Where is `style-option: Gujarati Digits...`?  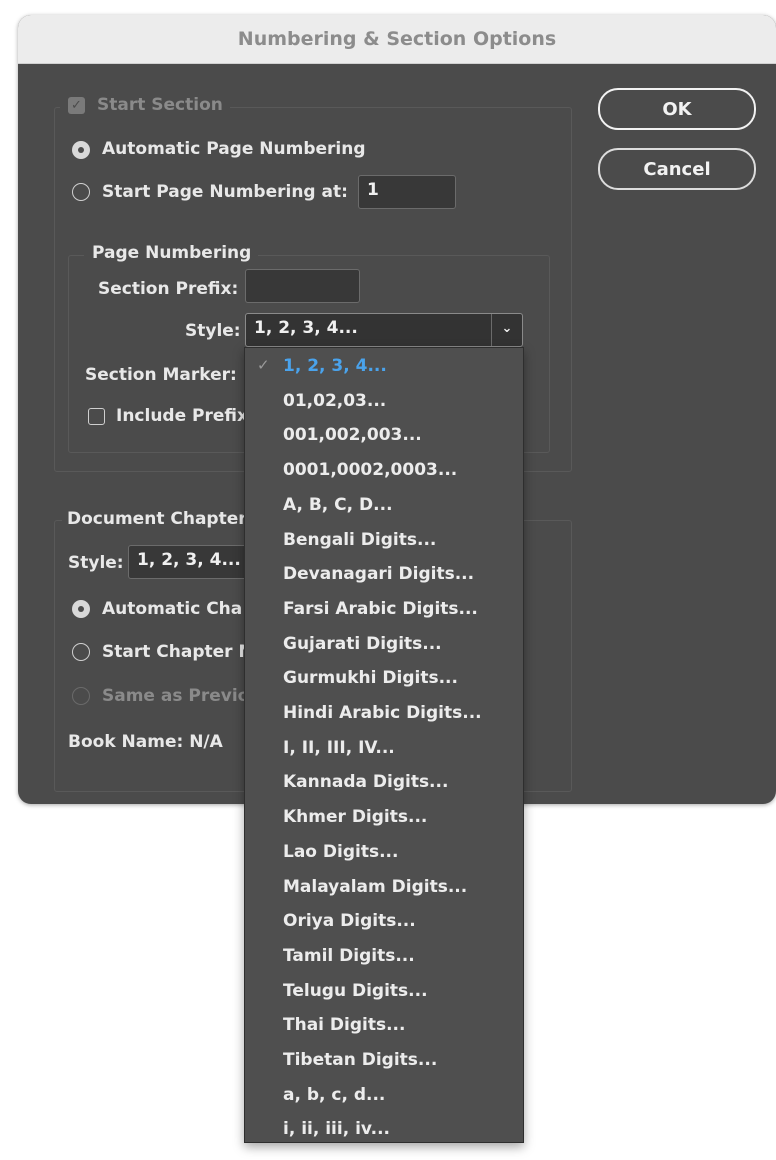
style-option: Gujarati Digits... is located at coordinates (362, 644).